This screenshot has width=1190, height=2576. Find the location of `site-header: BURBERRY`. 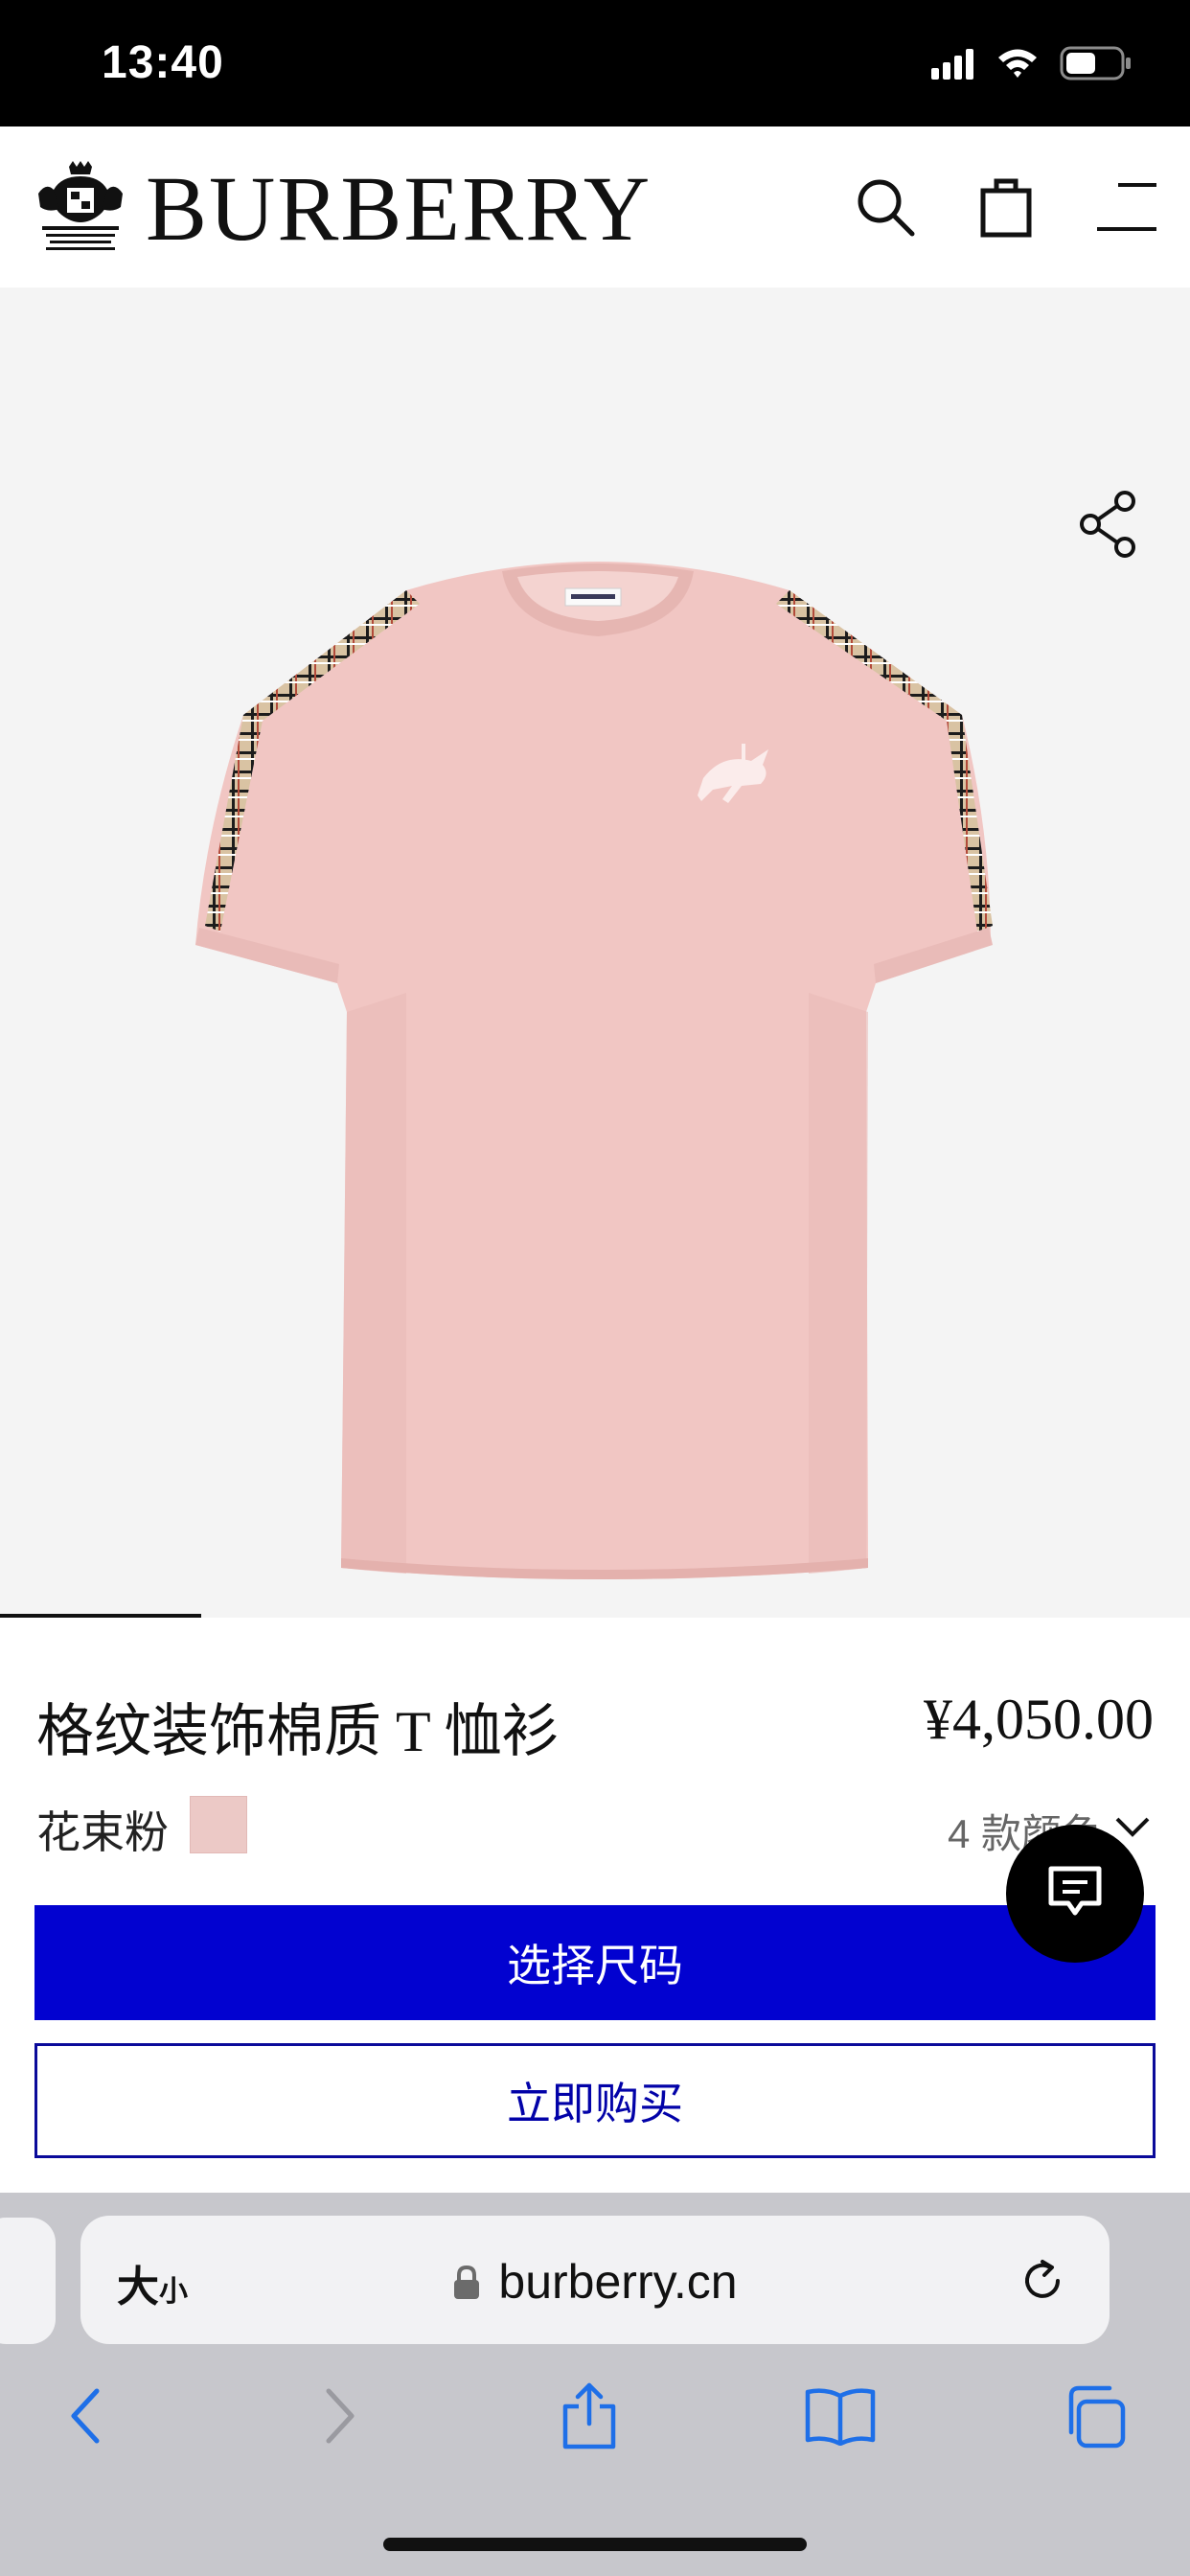

site-header: BURBERRY is located at coordinates (595, 207).